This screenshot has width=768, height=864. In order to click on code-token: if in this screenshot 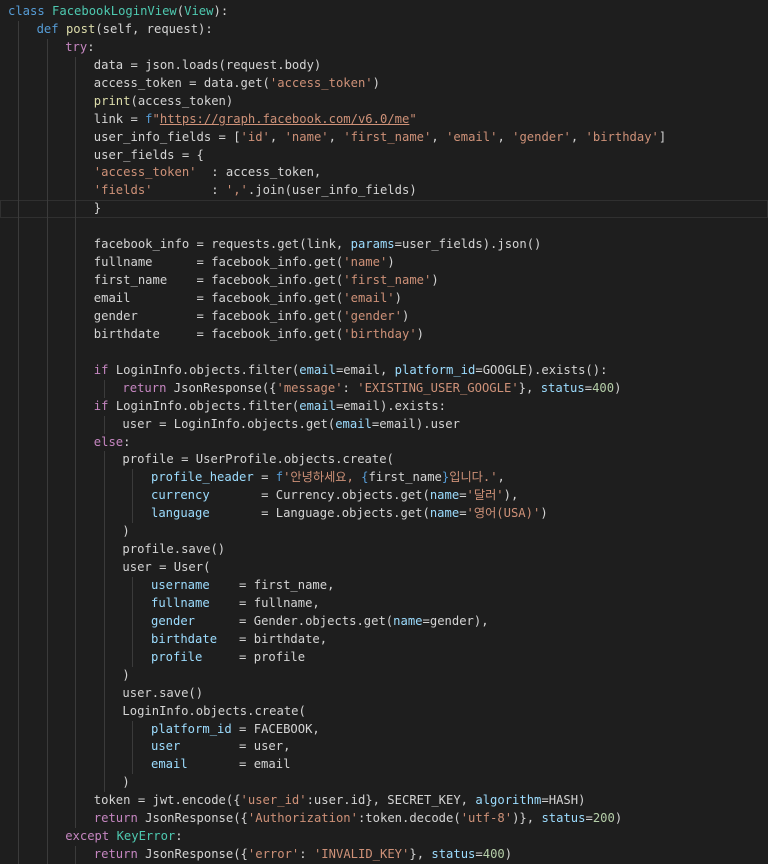, I will do `click(104, 405)`.